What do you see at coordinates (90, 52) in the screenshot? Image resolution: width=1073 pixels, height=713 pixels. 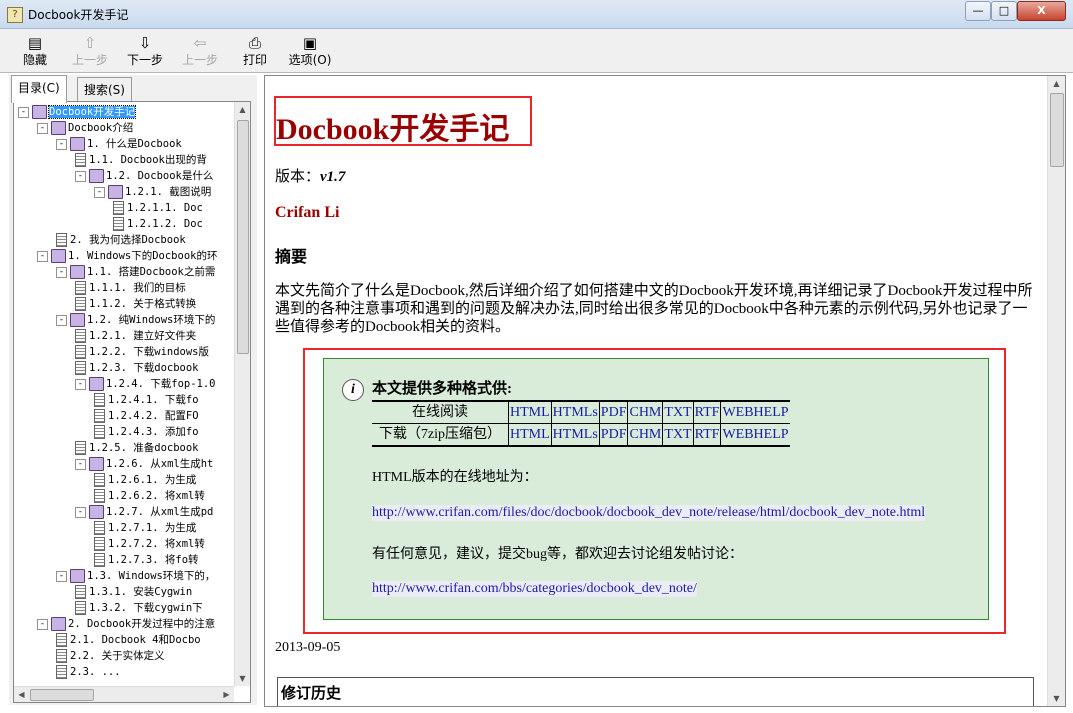 I see `back-button: ⇧ 上一步` at bounding box center [90, 52].